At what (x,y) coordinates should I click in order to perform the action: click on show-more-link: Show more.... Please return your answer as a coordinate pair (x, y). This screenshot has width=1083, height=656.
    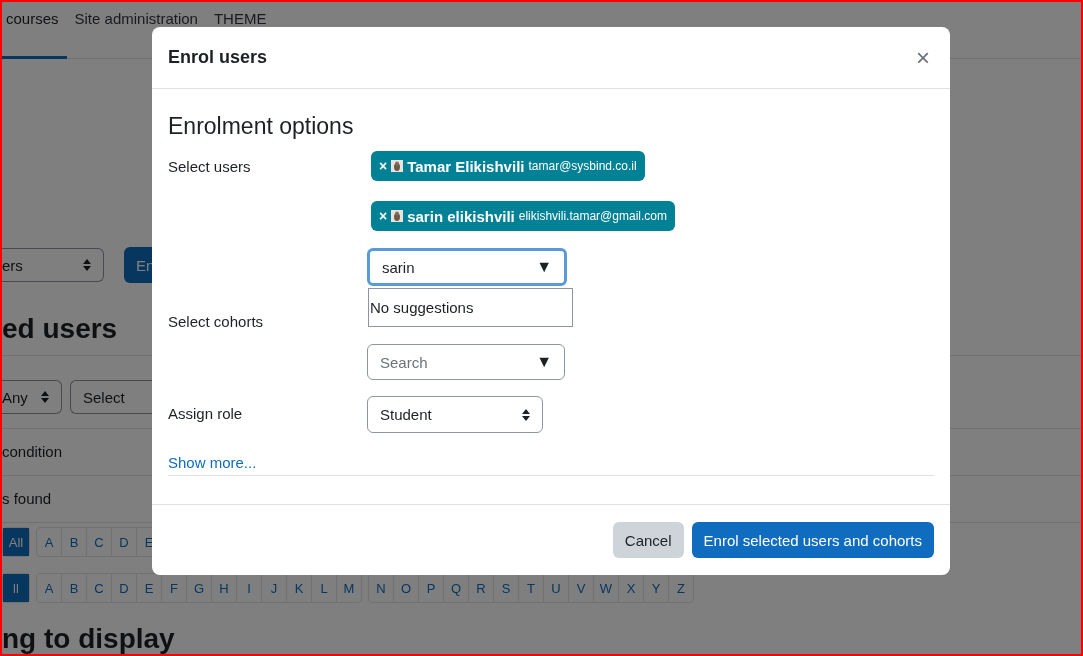
    Looking at the image, I should click on (551, 464).